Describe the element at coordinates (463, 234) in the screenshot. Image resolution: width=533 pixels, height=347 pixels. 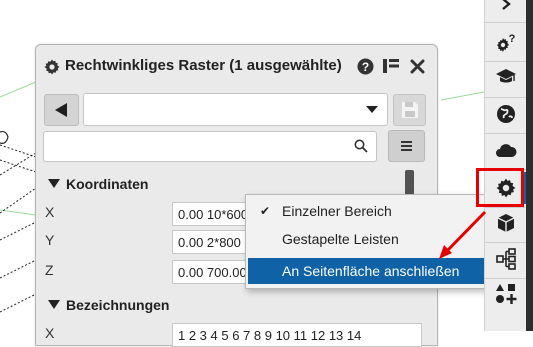
I see `annotation-arrow` at that location.